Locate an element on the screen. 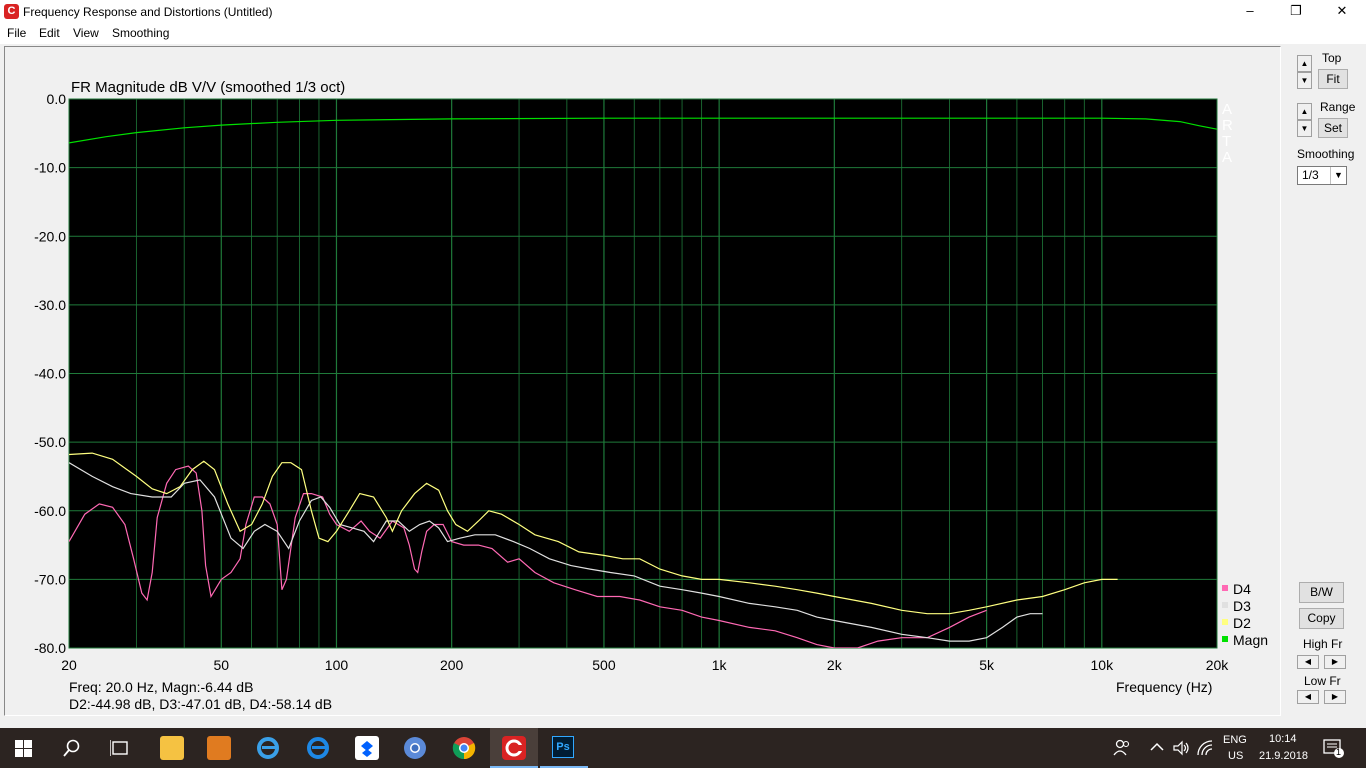 This screenshot has height=768, width=1366. arta-icon is located at coordinates (514, 748).